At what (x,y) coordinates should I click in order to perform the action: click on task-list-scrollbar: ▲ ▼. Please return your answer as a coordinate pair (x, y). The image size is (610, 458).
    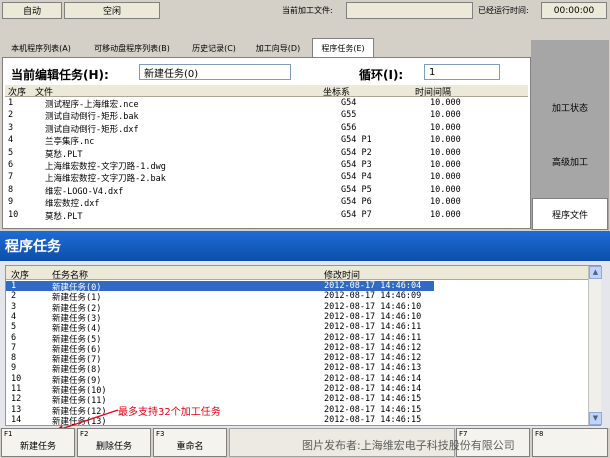
    Looking at the image, I should click on (595, 345).